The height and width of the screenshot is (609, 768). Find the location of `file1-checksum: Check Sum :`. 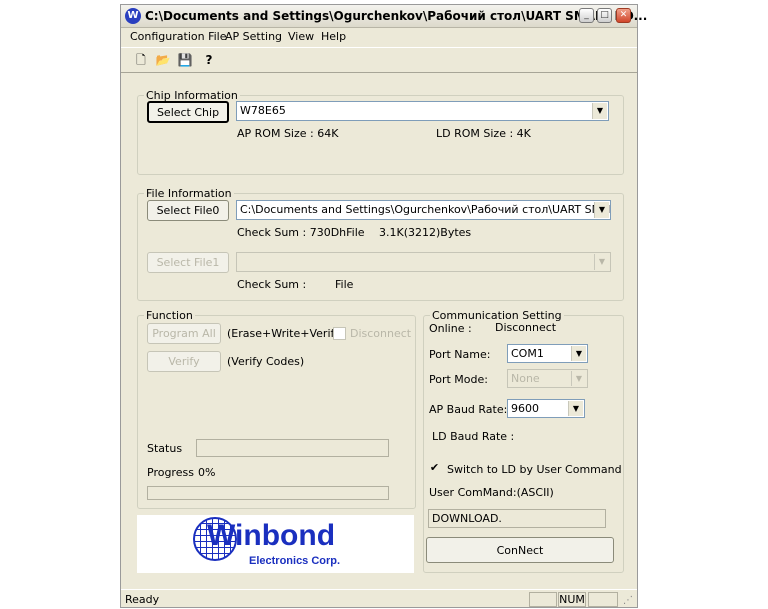

file1-checksum: Check Sum : is located at coordinates (272, 284).